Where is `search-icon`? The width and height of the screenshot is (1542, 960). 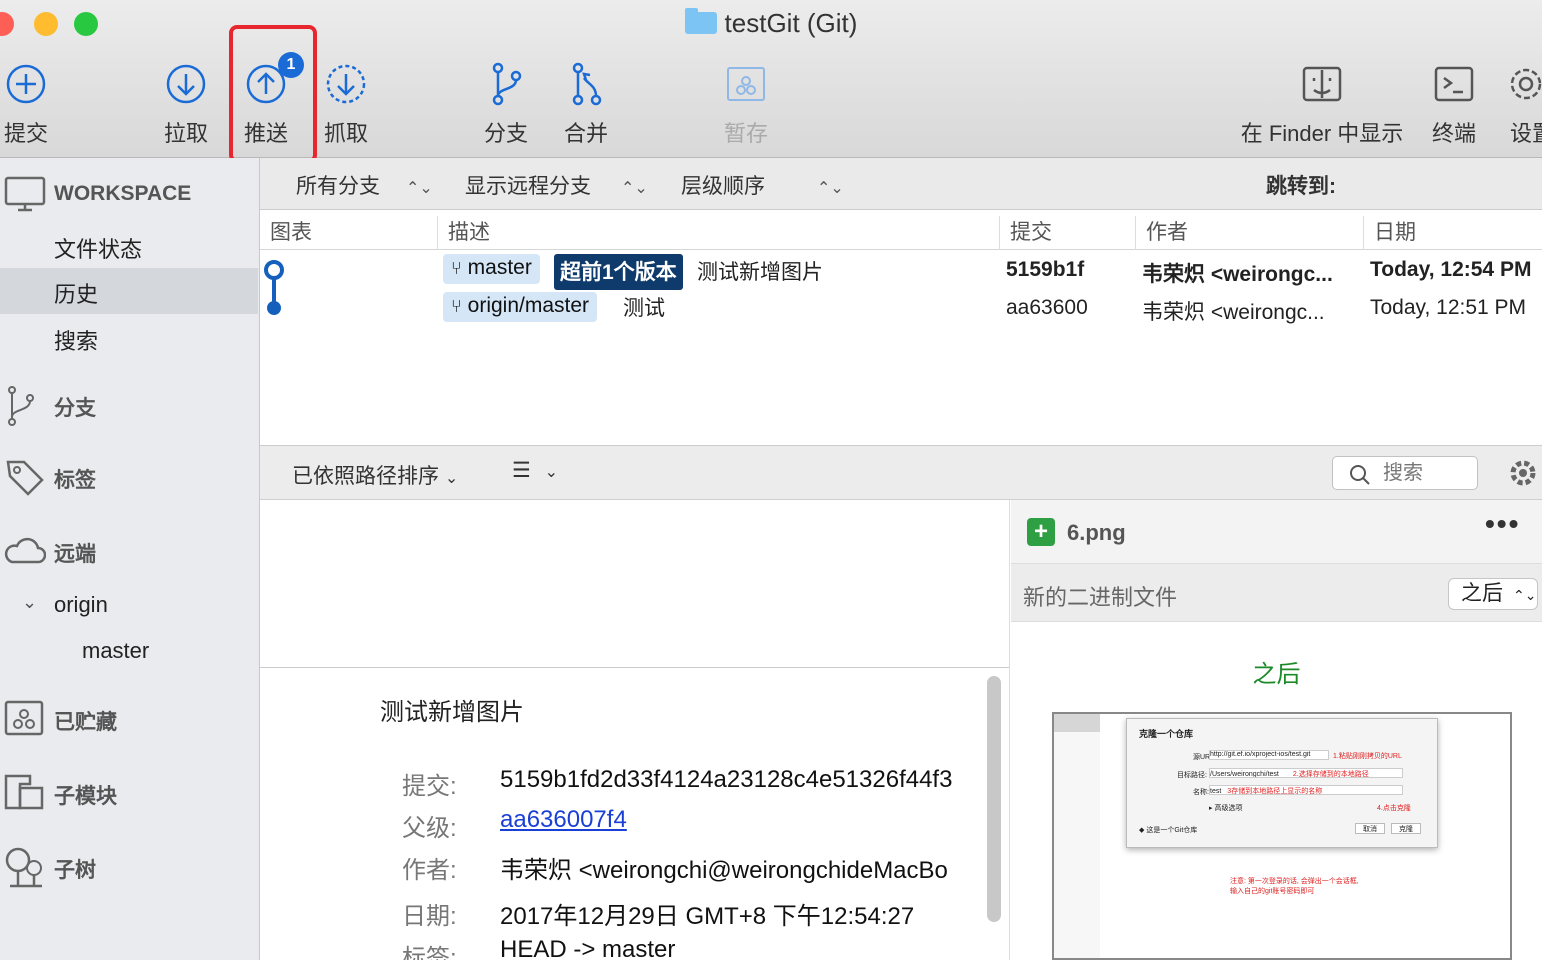
search-icon is located at coordinates (1360, 475).